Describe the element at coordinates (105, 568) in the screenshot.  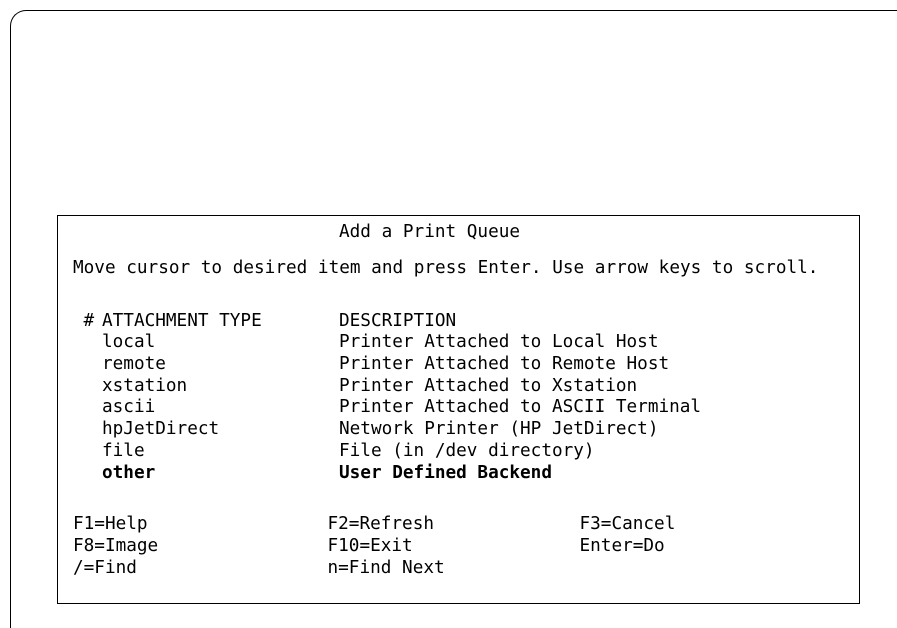
I see `find-key: /=Find` at that location.